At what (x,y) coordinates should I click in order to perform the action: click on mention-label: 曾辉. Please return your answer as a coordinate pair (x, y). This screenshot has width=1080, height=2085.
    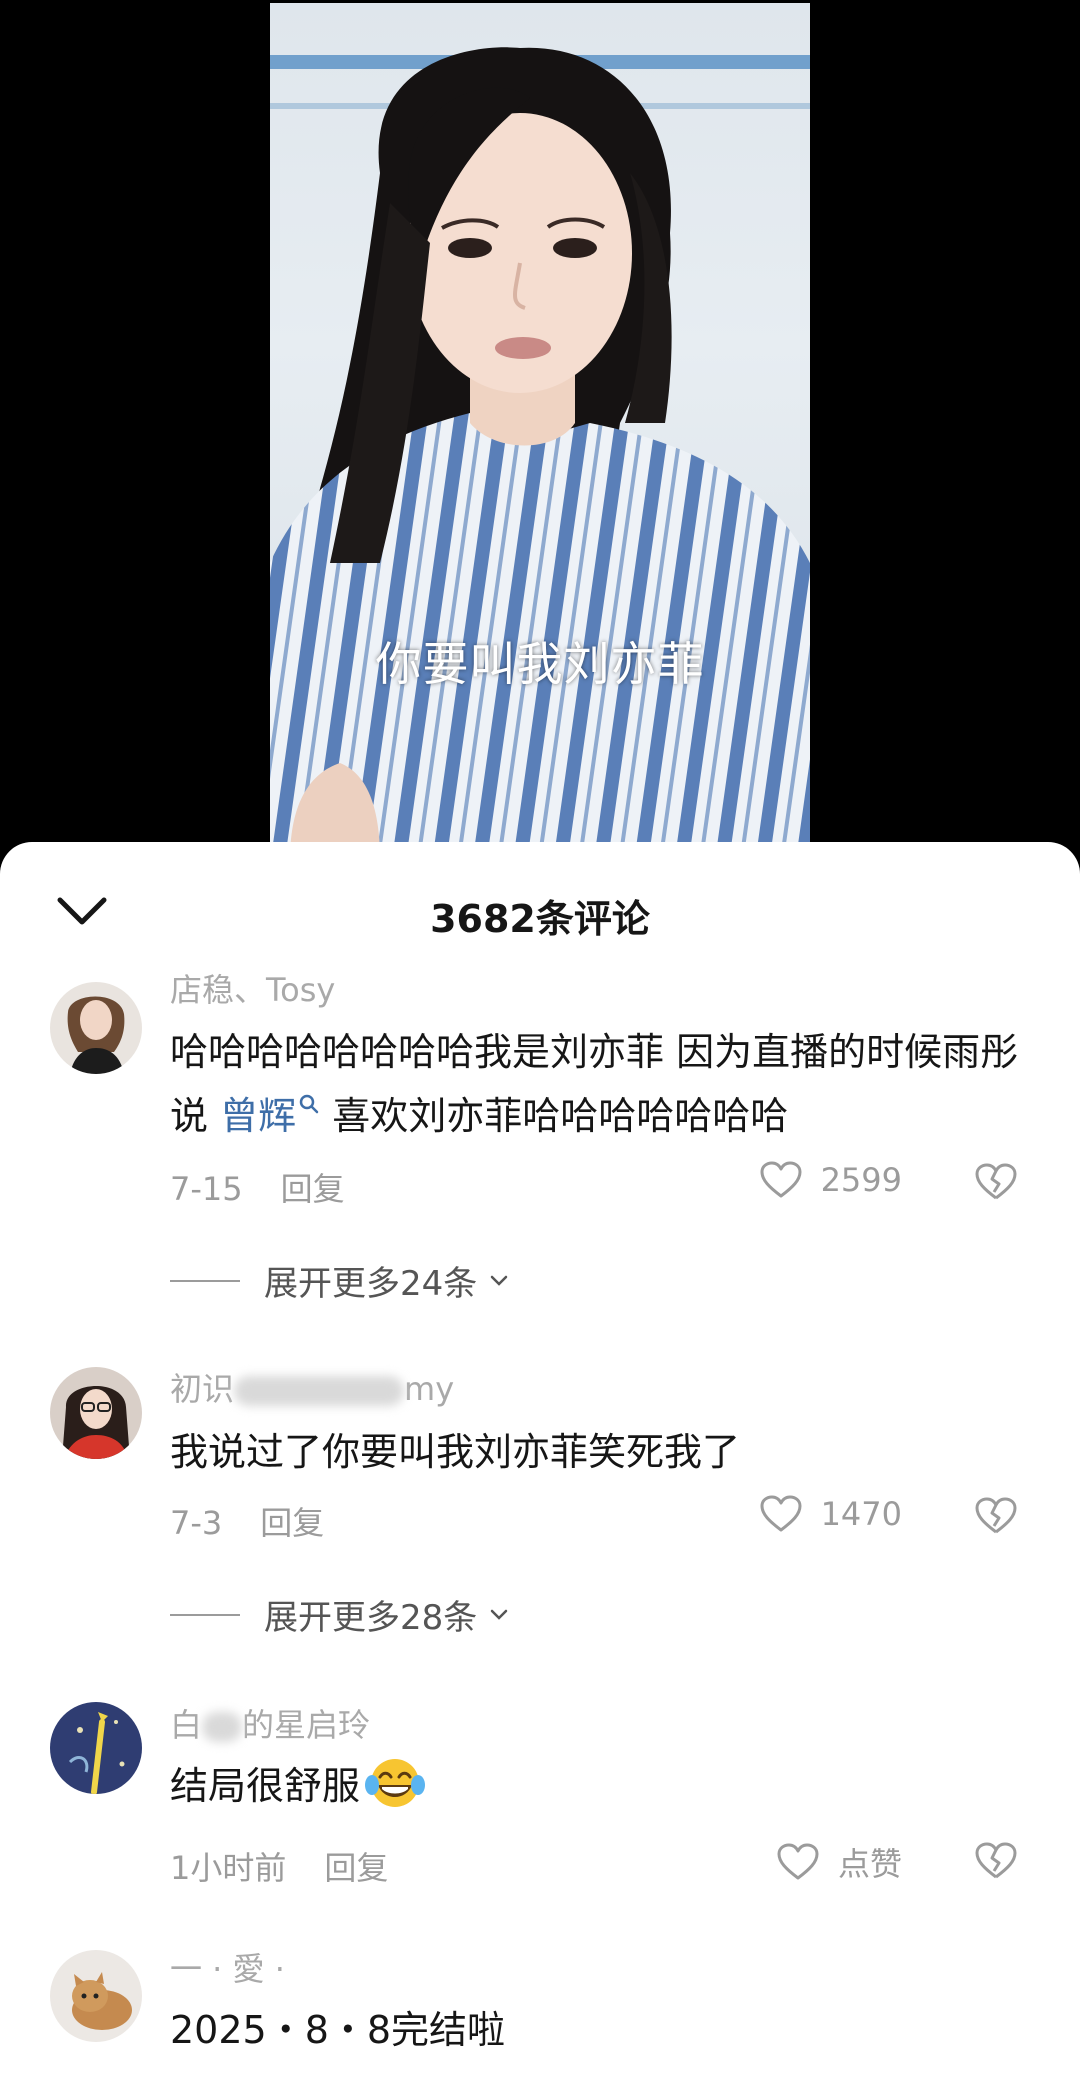
    Looking at the image, I should click on (258, 1116).